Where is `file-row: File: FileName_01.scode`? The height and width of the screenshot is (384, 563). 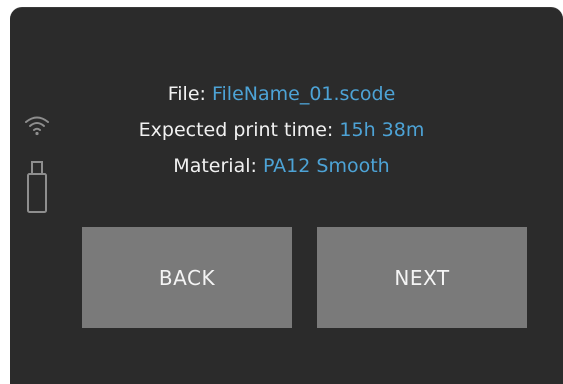
file-row: File: FileName_01.scode is located at coordinates (281, 94).